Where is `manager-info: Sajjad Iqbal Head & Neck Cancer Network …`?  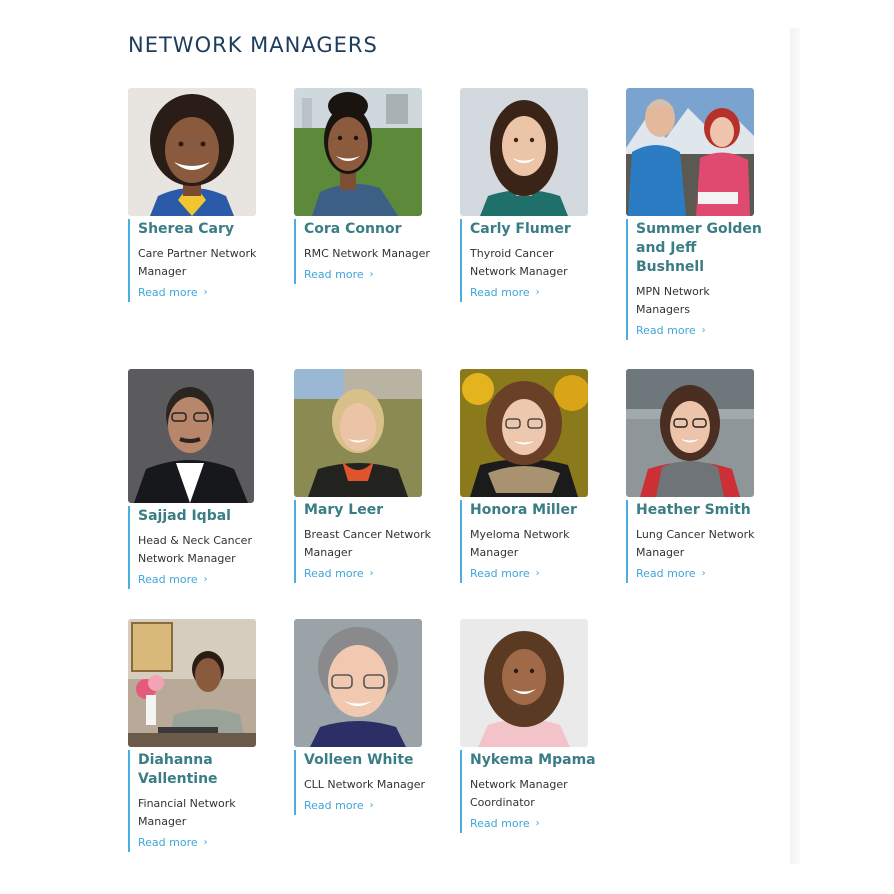
manager-info: Sajjad Iqbal Head & Neck Cancer Network … is located at coordinates (198, 547).